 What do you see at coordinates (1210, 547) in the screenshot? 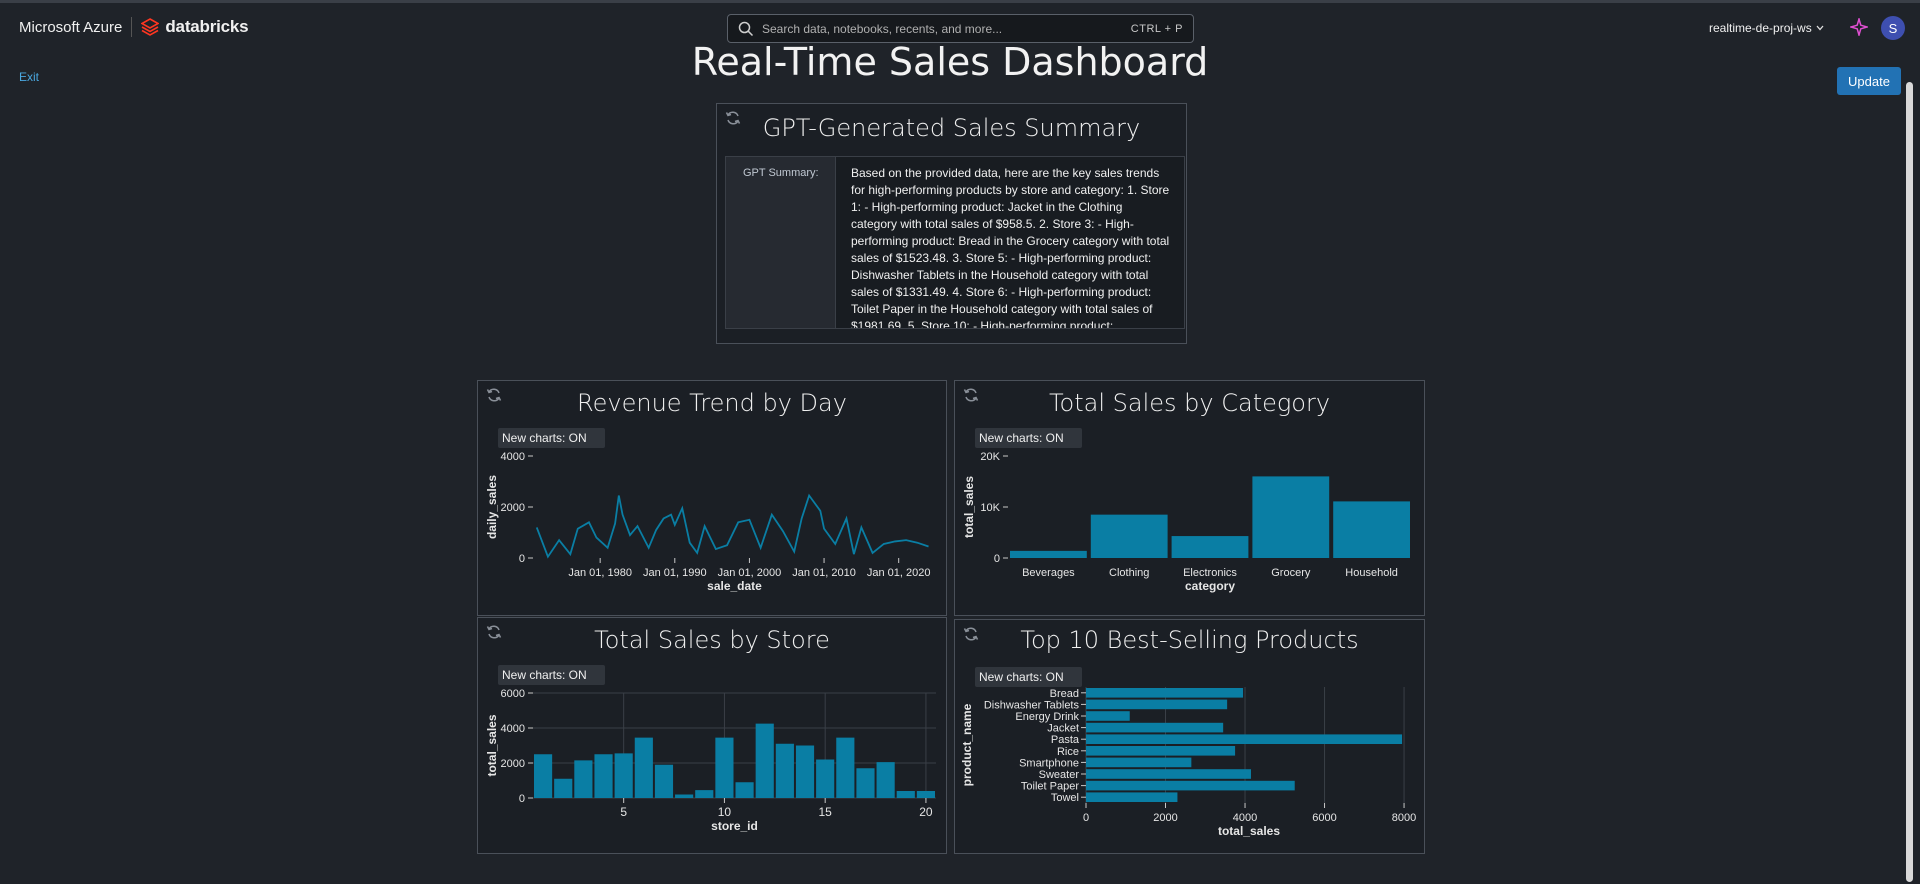
I see `bar-electronics` at bounding box center [1210, 547].